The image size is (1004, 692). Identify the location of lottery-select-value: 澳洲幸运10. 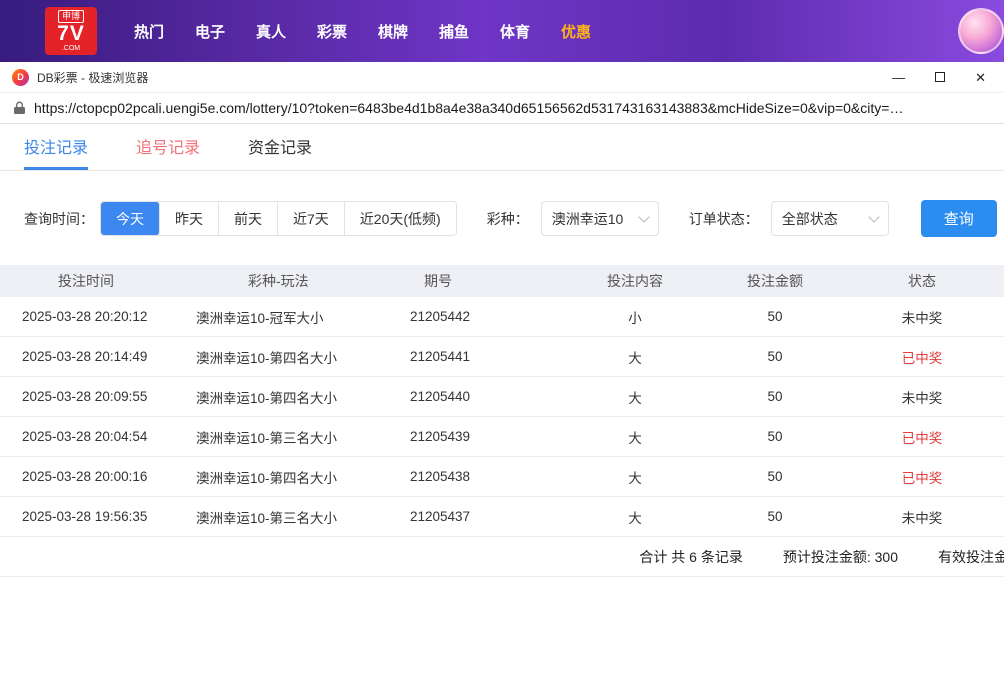
(587, 218).